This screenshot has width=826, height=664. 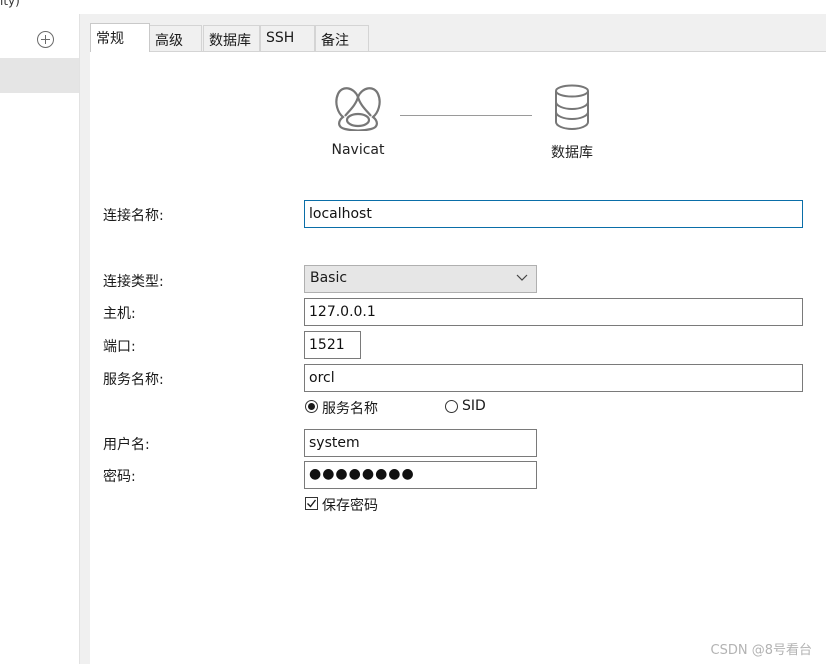 What do you see at coordinates (420, 279) in the screenshot?
I see `connection-type-select: Basic` at bounding box center [420, 279].